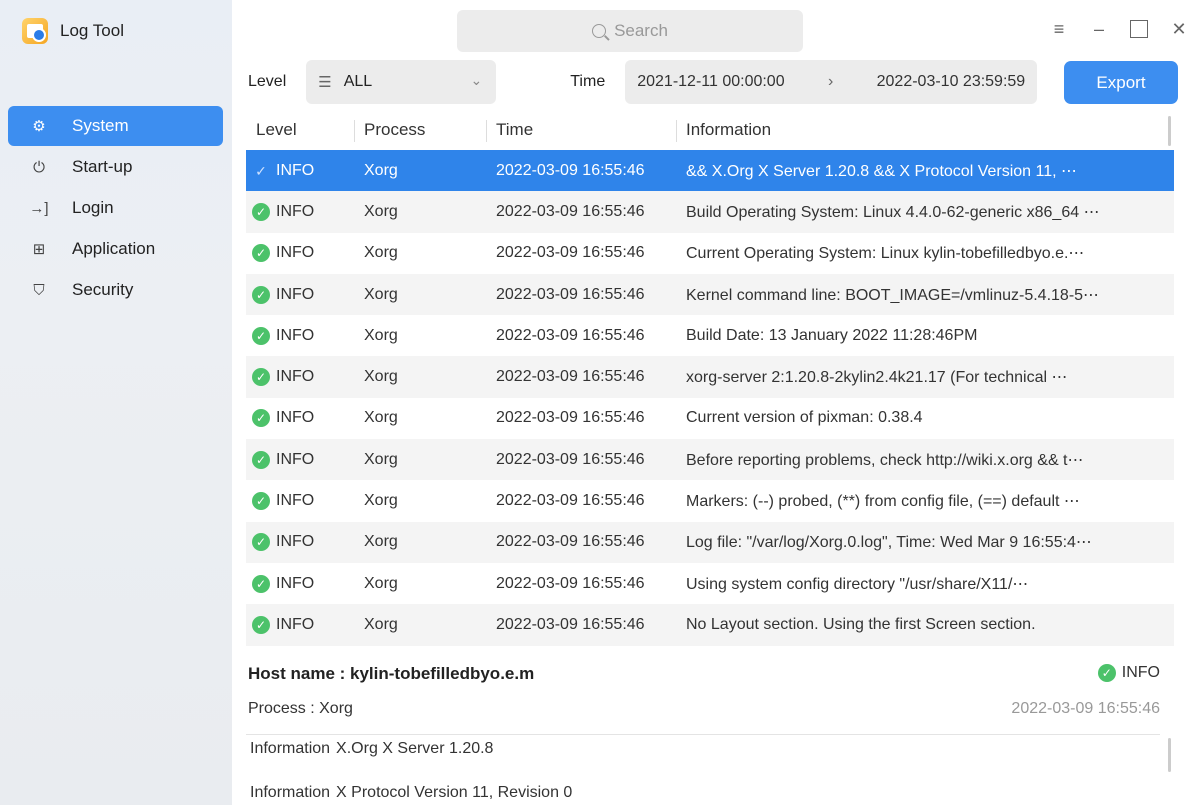  What do you see at coordinates (93, 207) in the screenshot?
I see `sidebar-item-label: Login` at bounding box center [93, 207].